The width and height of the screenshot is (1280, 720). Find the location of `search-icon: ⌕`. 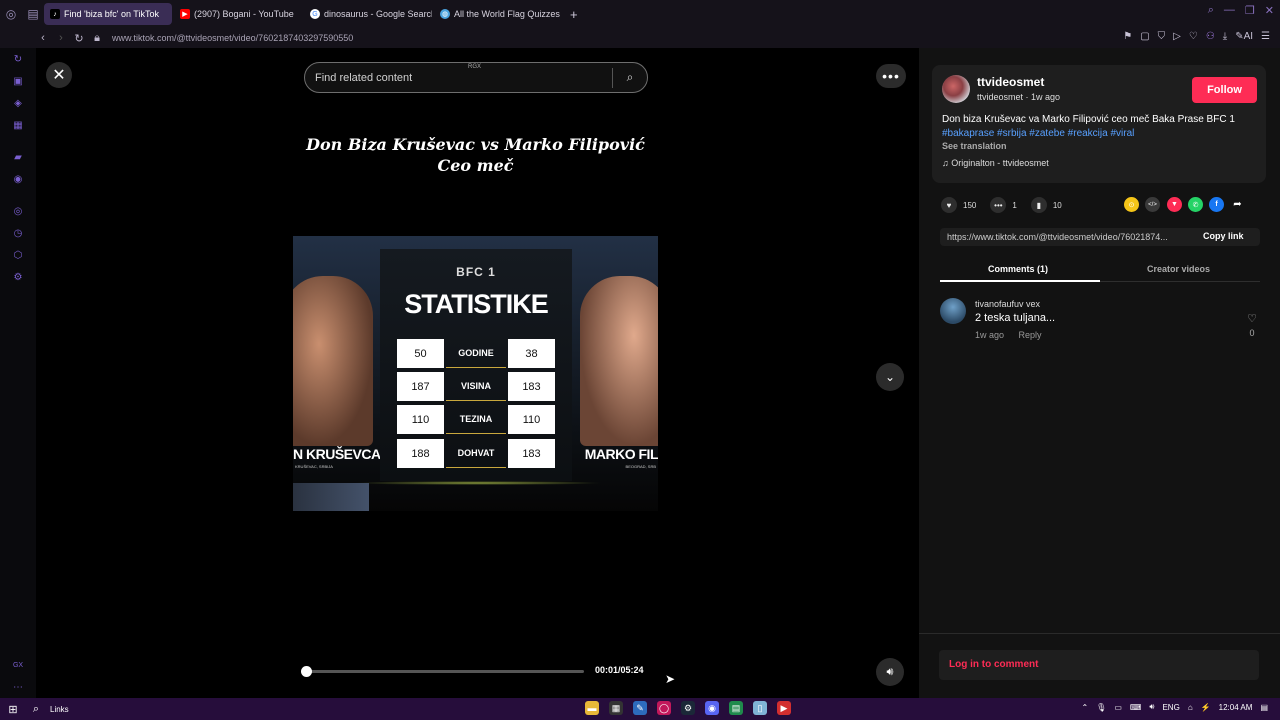

search-icon: ⌕ is located at coordinates (630, 77).